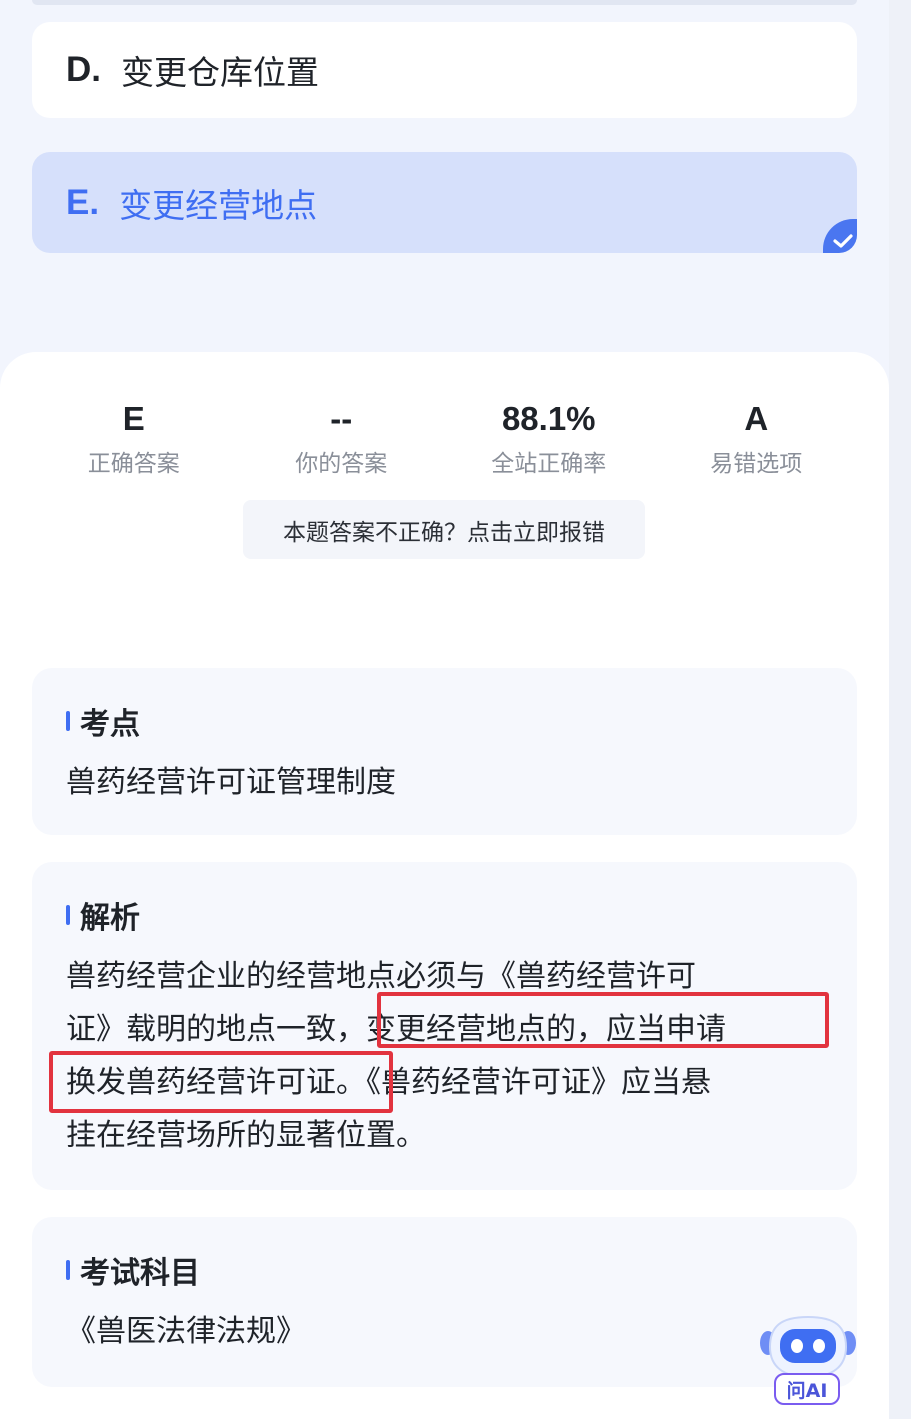 This screenshot has width=911, height=1419. What do you see at coordinates (549, 438) in the screenshot?
I see `stat-accuracy: 88.1% 全站正确率` at bounding box center [549, 438].